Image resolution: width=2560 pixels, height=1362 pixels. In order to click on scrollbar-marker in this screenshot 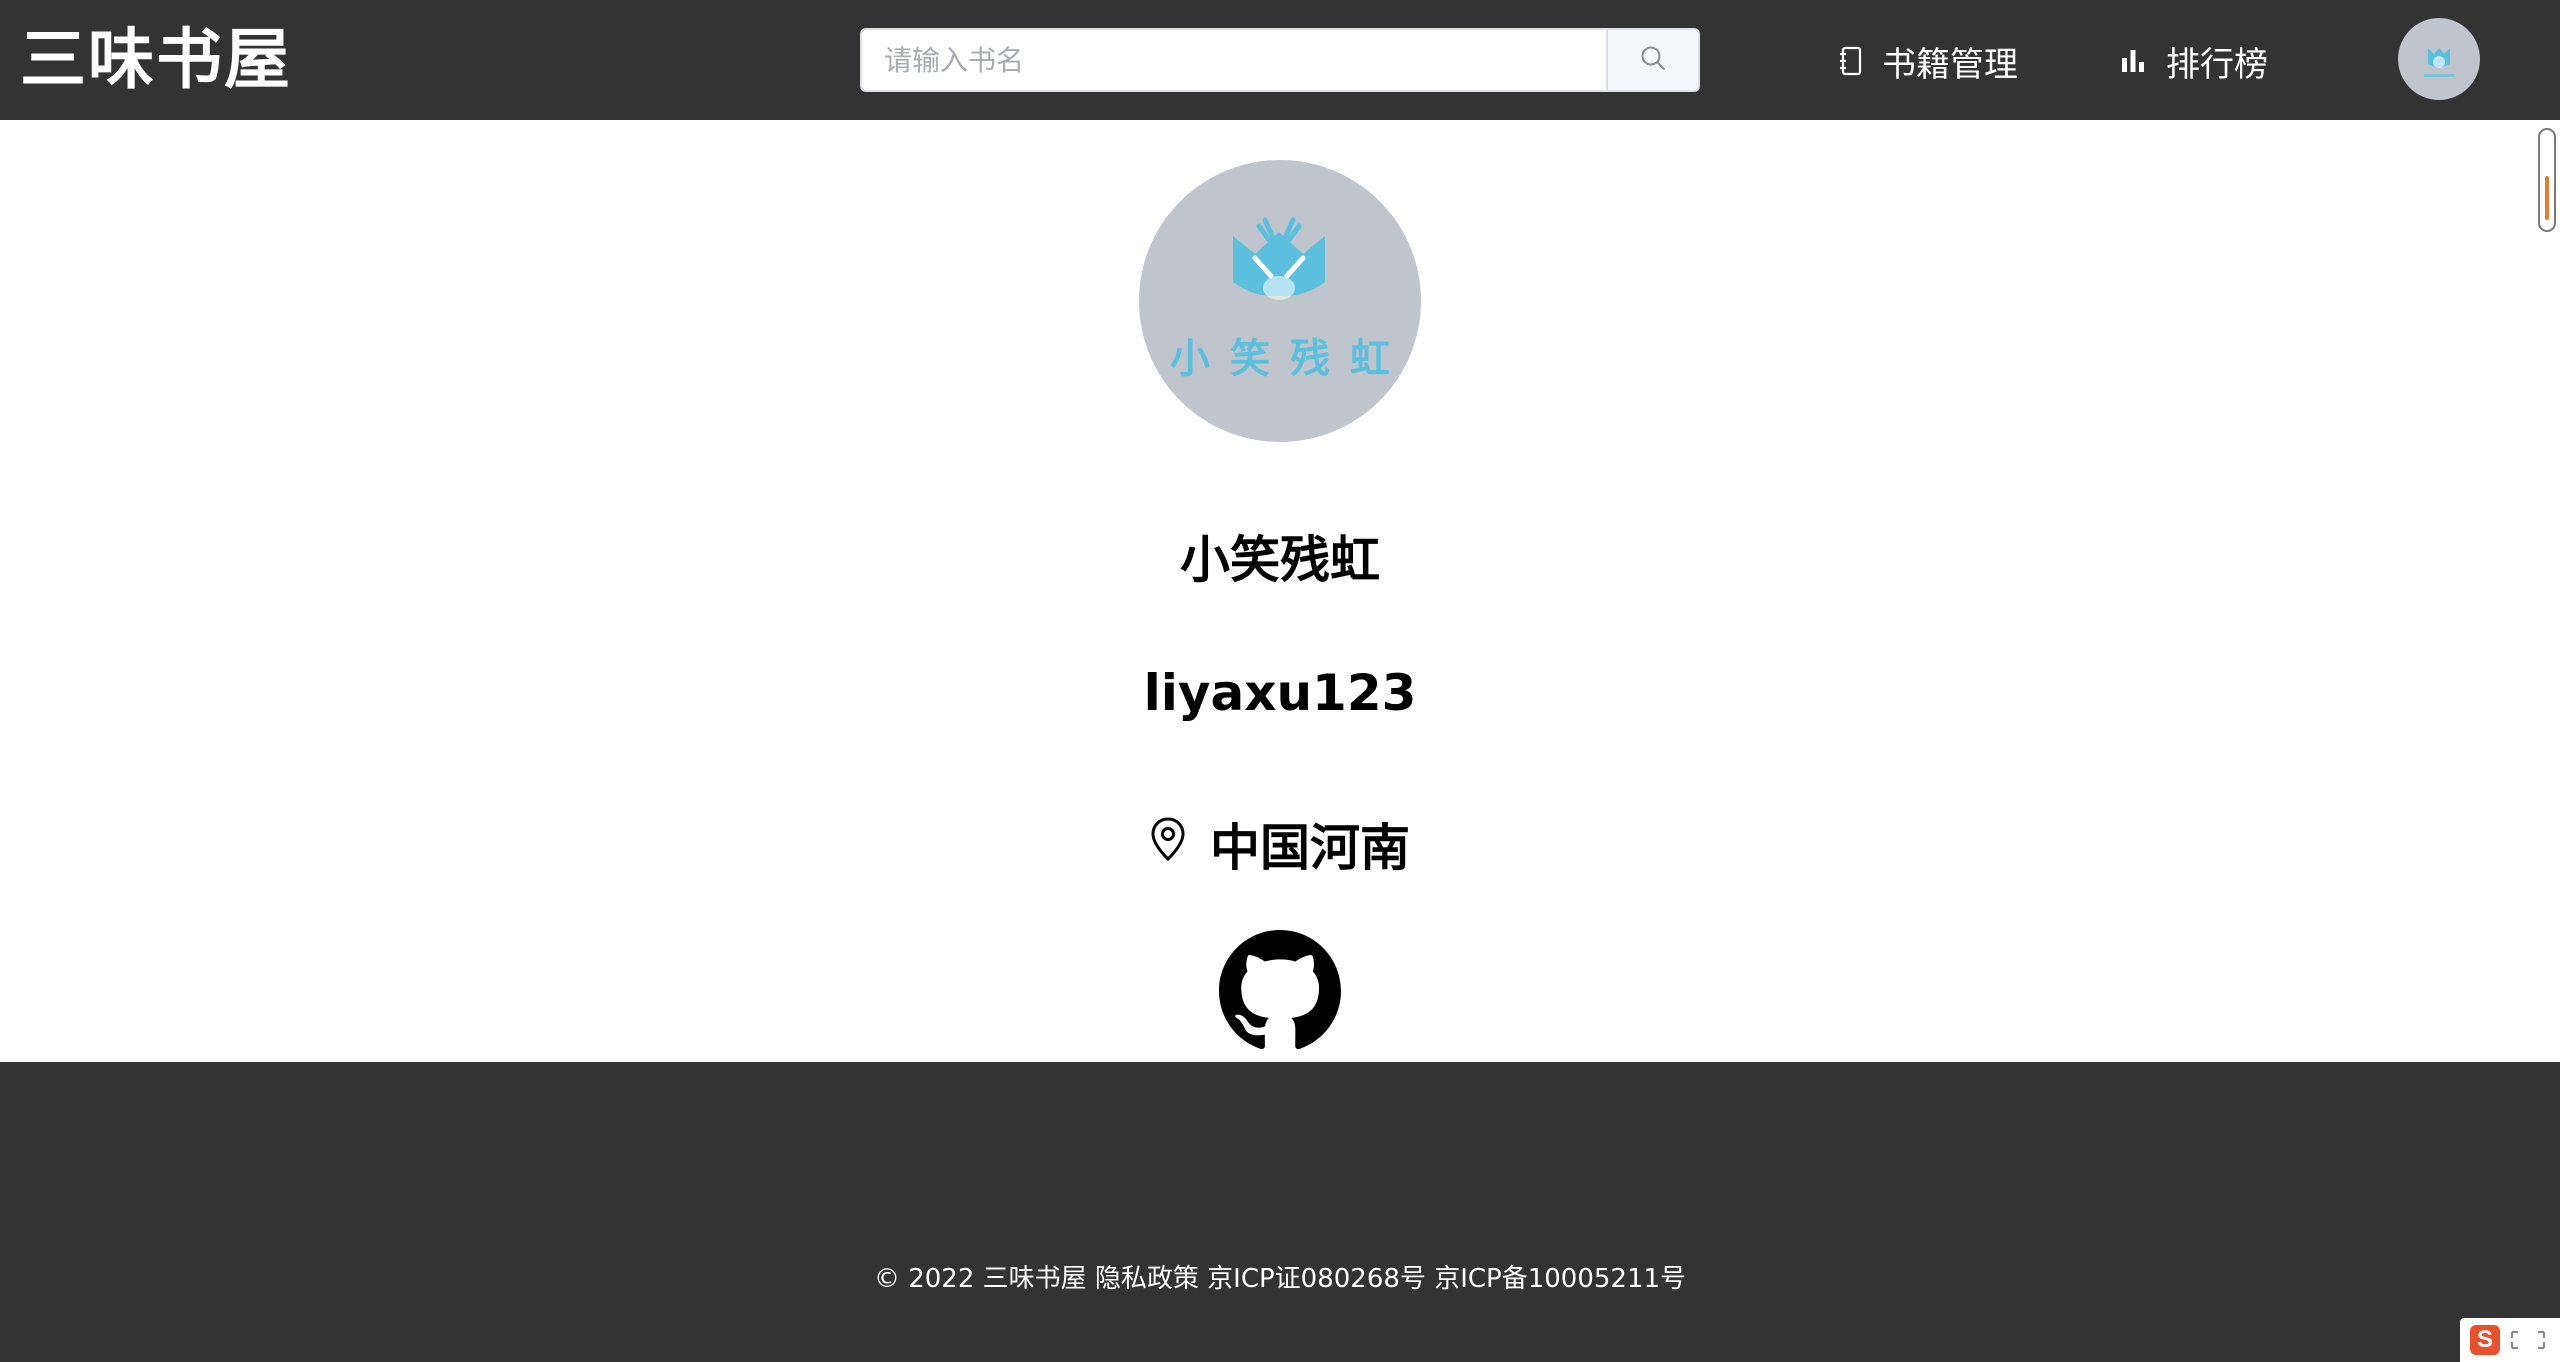, I will do `click(2547, 198)`.